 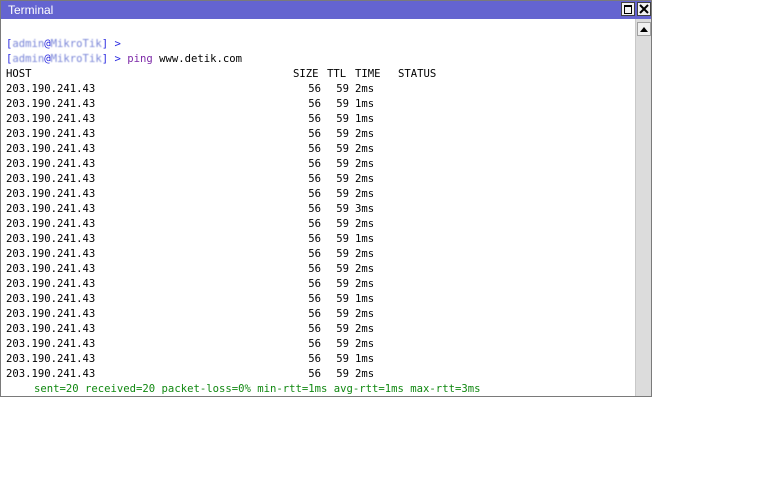 What do you see at coordinates (19, 74) in the screenshot?
I see `header-host: HOST` at bounding box center [19, 74].